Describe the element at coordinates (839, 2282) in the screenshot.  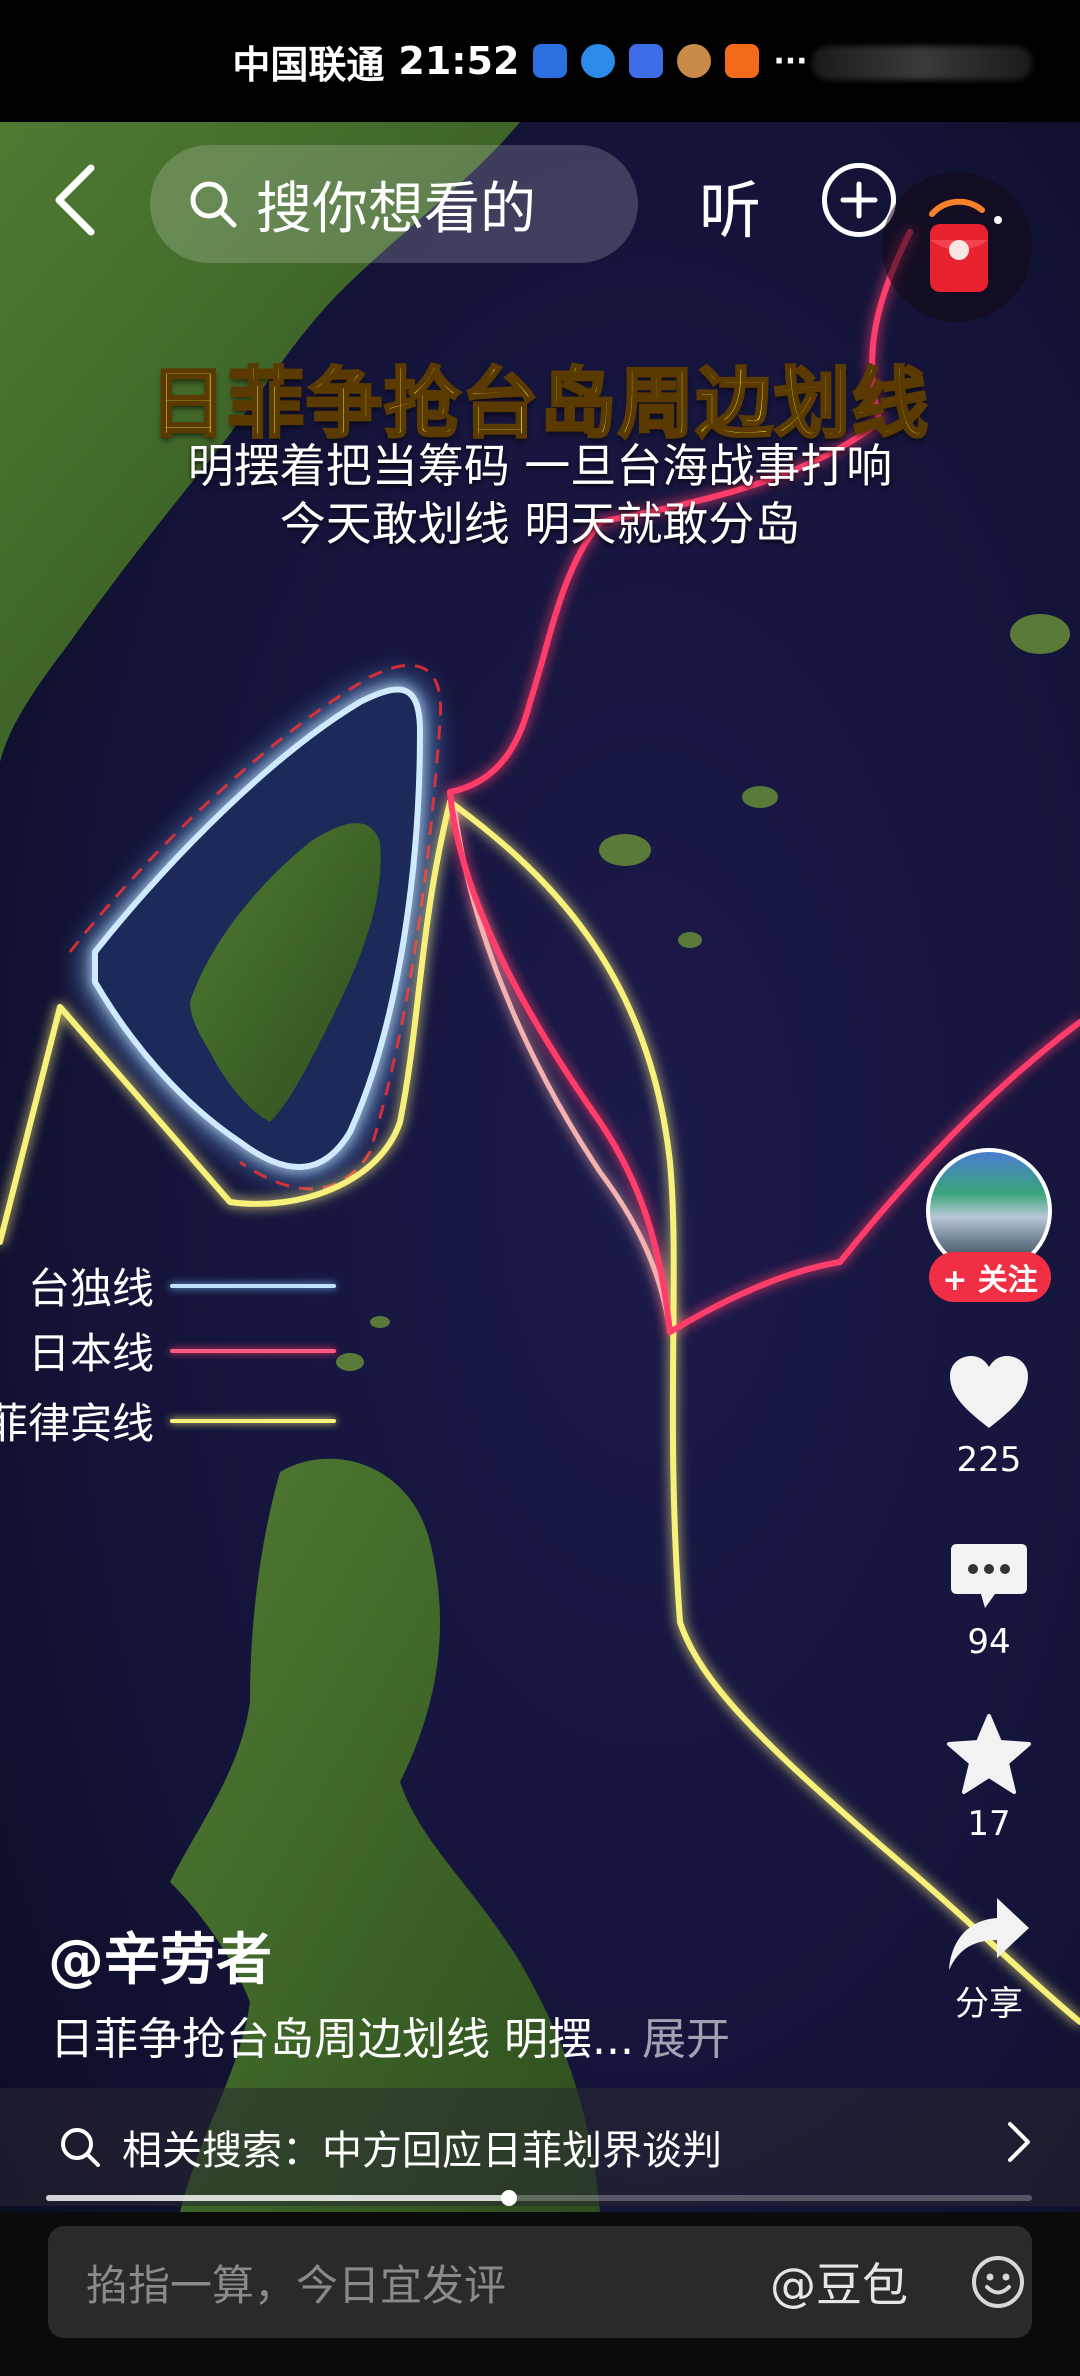
I see `mention-button: @豆包` at that location.